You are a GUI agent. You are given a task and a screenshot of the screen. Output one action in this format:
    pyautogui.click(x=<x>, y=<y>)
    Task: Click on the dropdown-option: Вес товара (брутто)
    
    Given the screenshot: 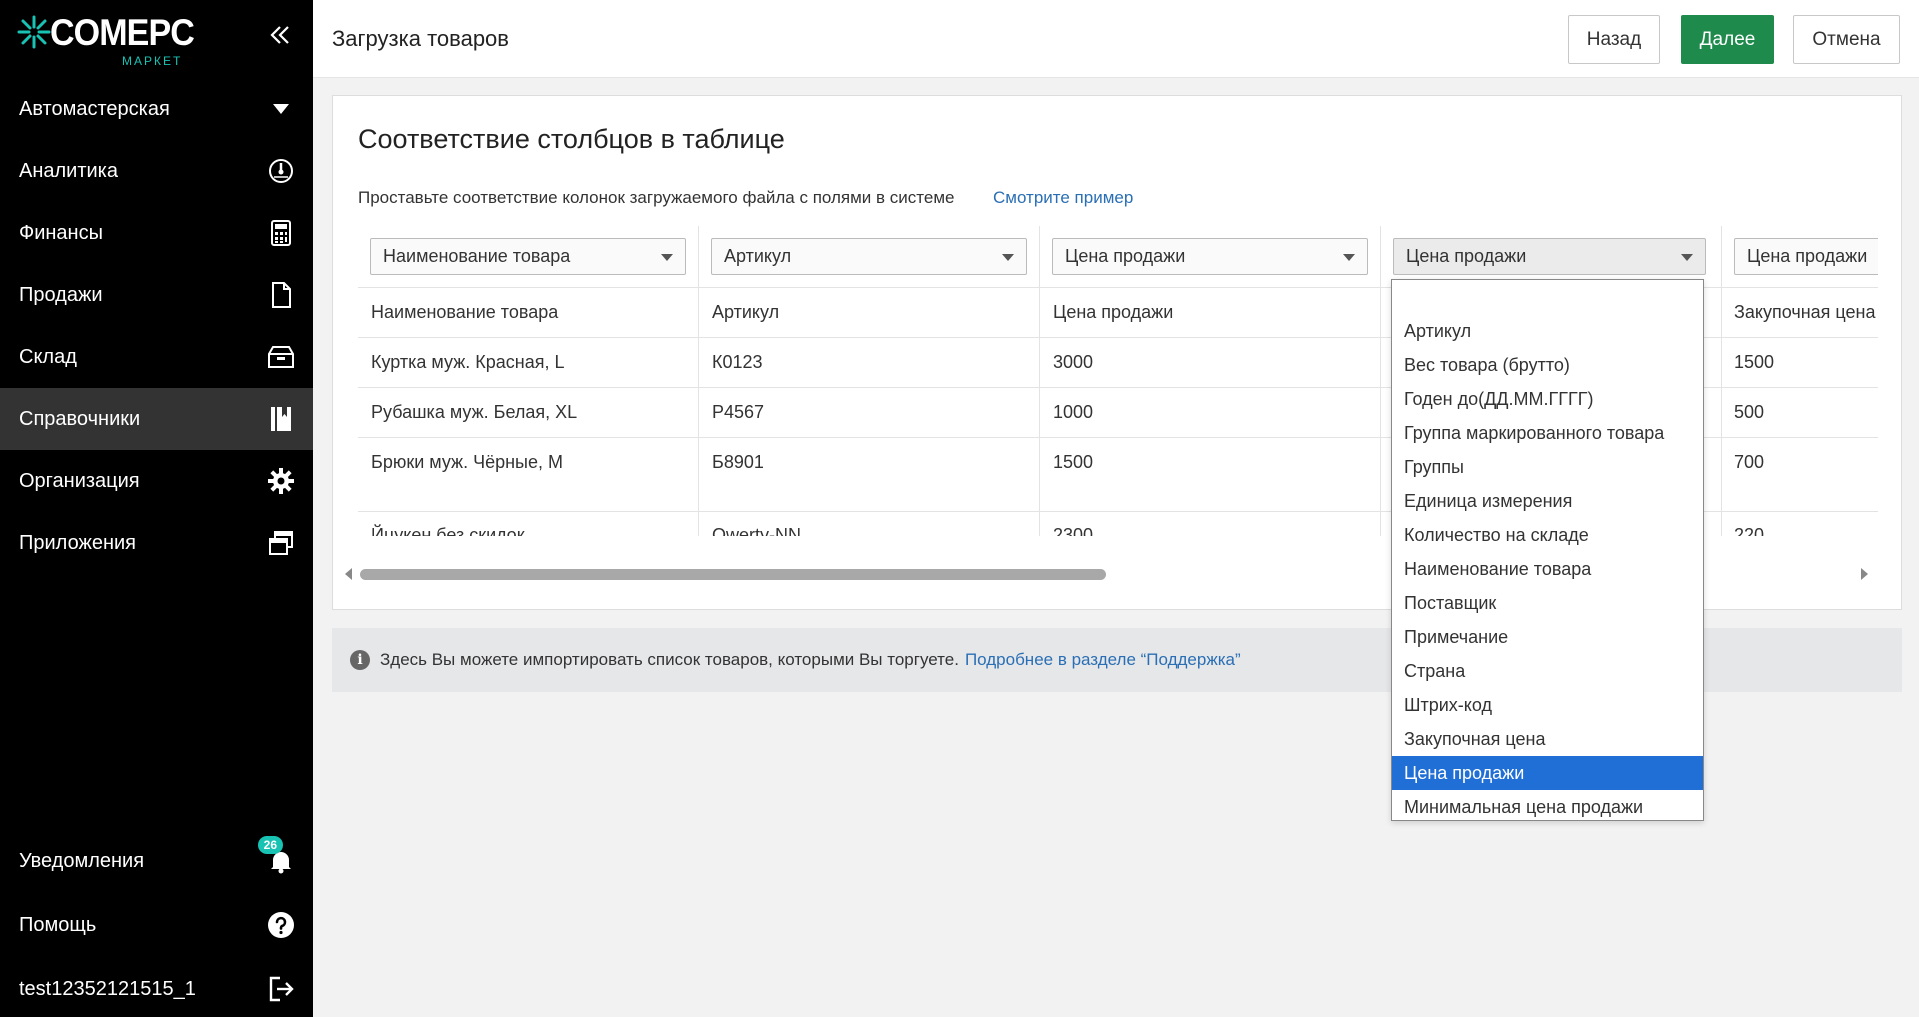 What is the action you would take?
    pyautogui.click(x=1547, y=365)
    